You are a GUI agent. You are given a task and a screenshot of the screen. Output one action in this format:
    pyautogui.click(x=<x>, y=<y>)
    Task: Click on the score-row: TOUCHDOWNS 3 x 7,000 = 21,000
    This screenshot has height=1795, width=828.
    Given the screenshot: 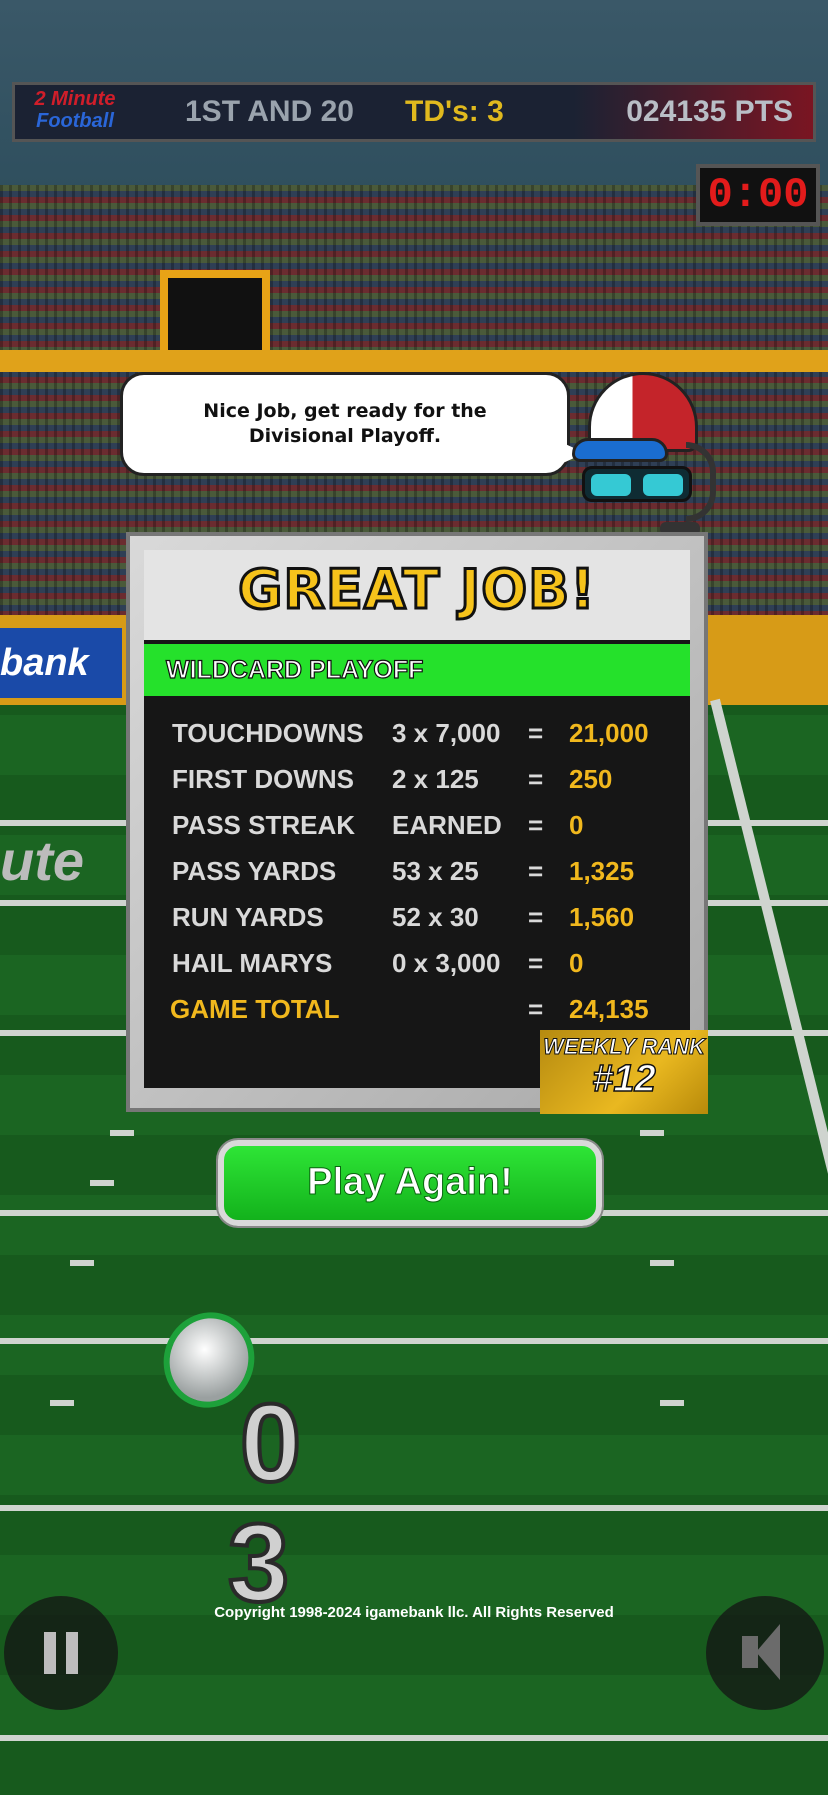 What is the action you would take?
    pyautogui.click(x=417, y=733)
    